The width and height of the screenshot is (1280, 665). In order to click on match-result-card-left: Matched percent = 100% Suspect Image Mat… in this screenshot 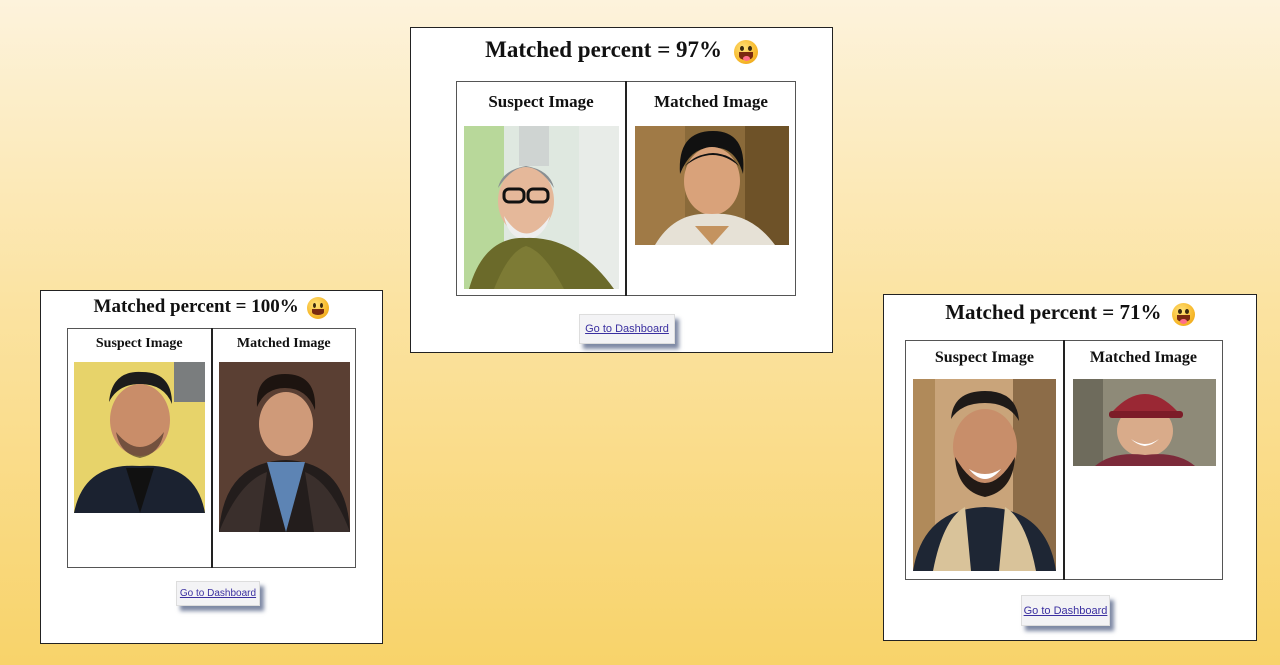, I will do `click(211, 467)`.